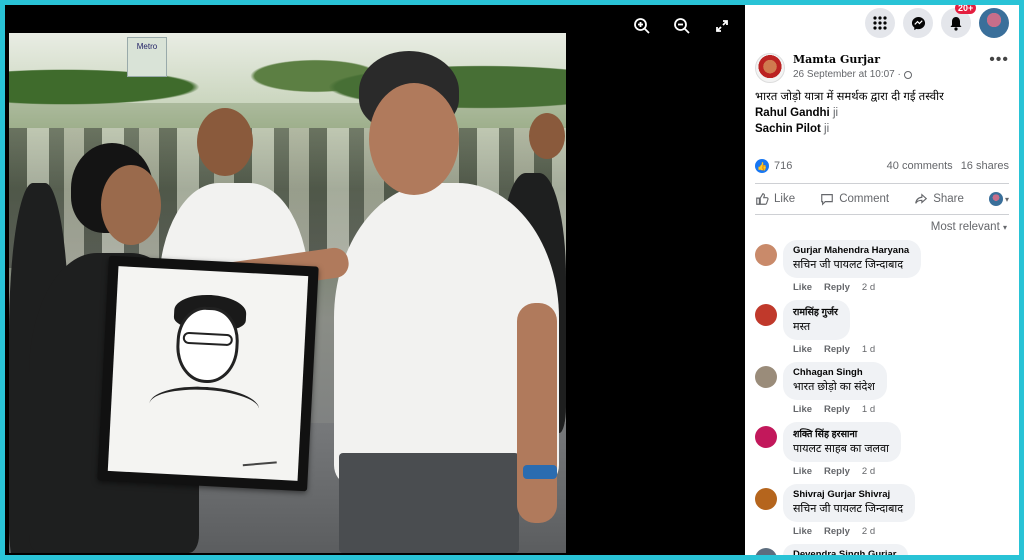 The width and height of the screenshot is (1024, 560). I want to click on viewer-toolbar, so click(682, 26).